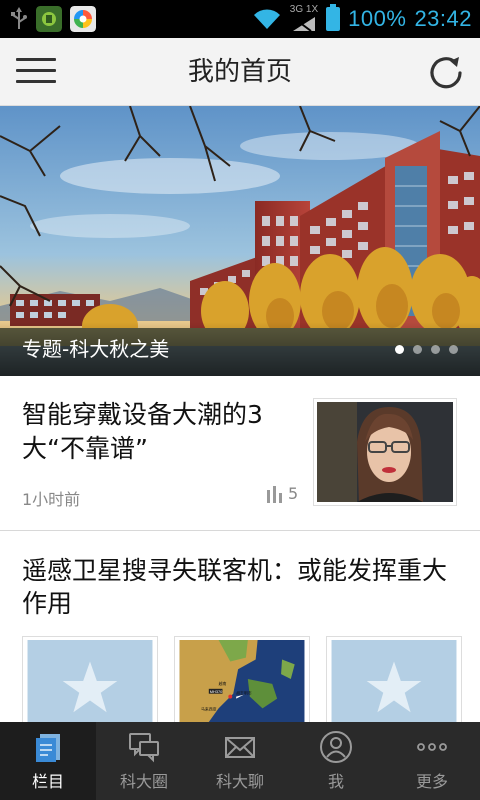 Image resolution: width=480 pixels, height=800 pixels. What do you see at coordinates (83, 19) in the screenshot?
I see `app-store-icon` at bounding box center [83, 19].